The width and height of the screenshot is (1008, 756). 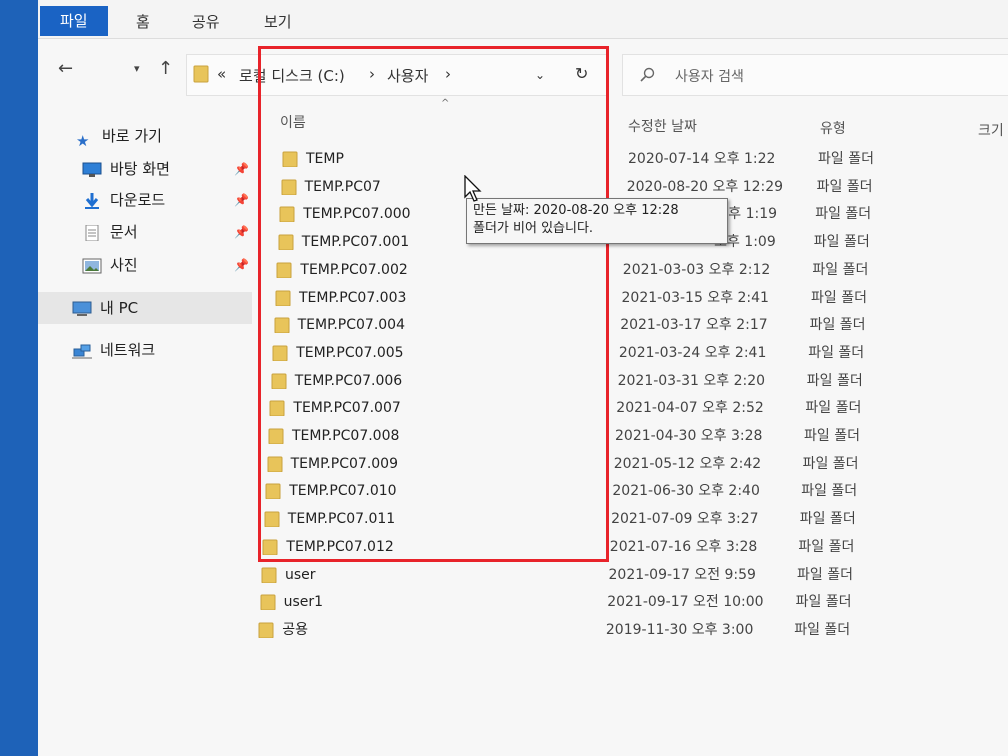 I want to click on nav-label: 사진, so click(x=124, y=265).